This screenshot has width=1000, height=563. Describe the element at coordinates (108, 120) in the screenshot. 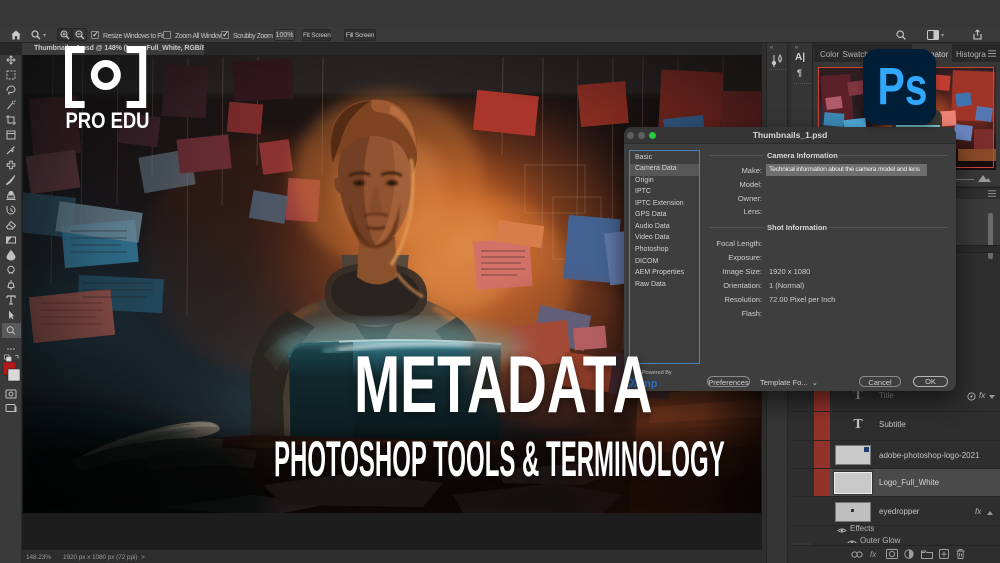

I see `svg-text: PRO EDU` at that location.